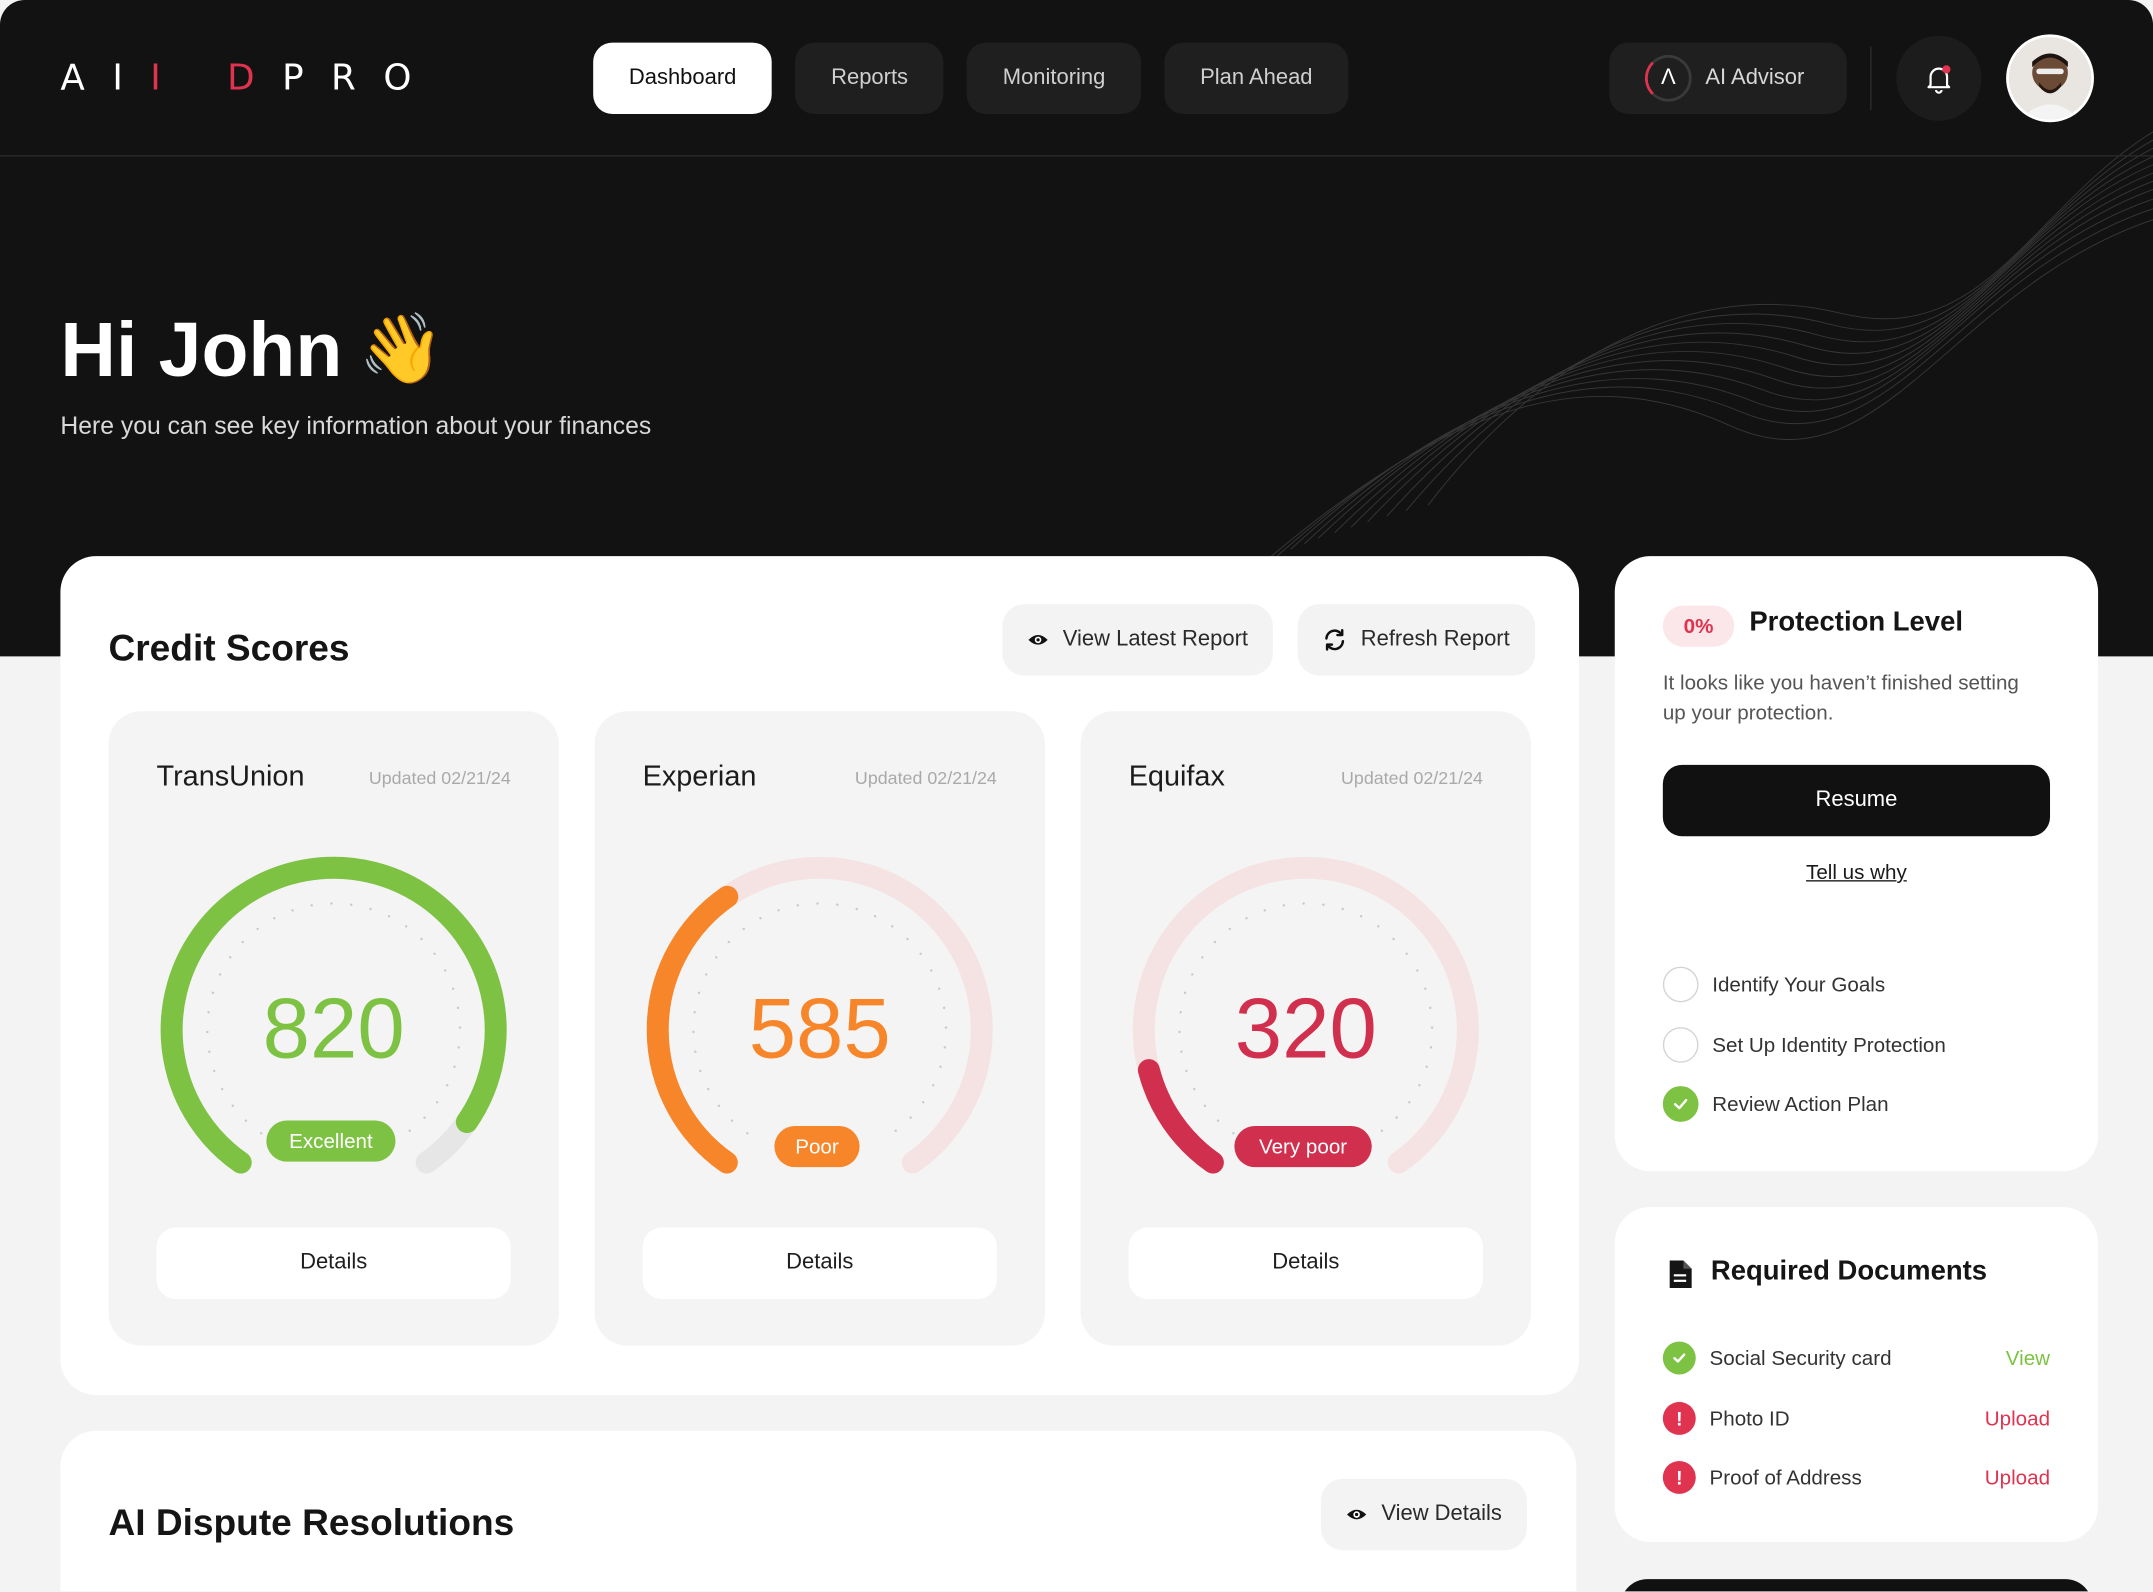  I want to click on credit-score-value: 820, so click(333, 1029).